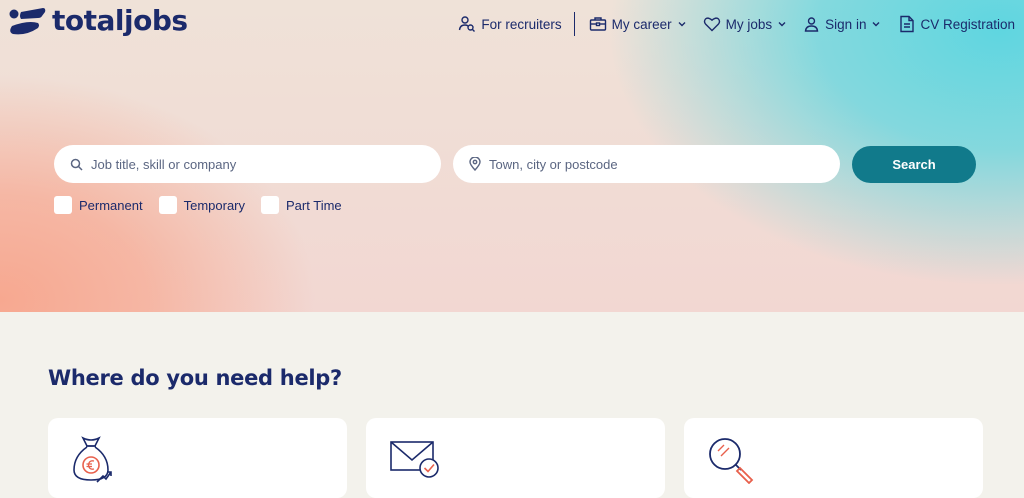 The image size is (1024, 498). I want to click on envelope-check-icon, so click(414, 459).